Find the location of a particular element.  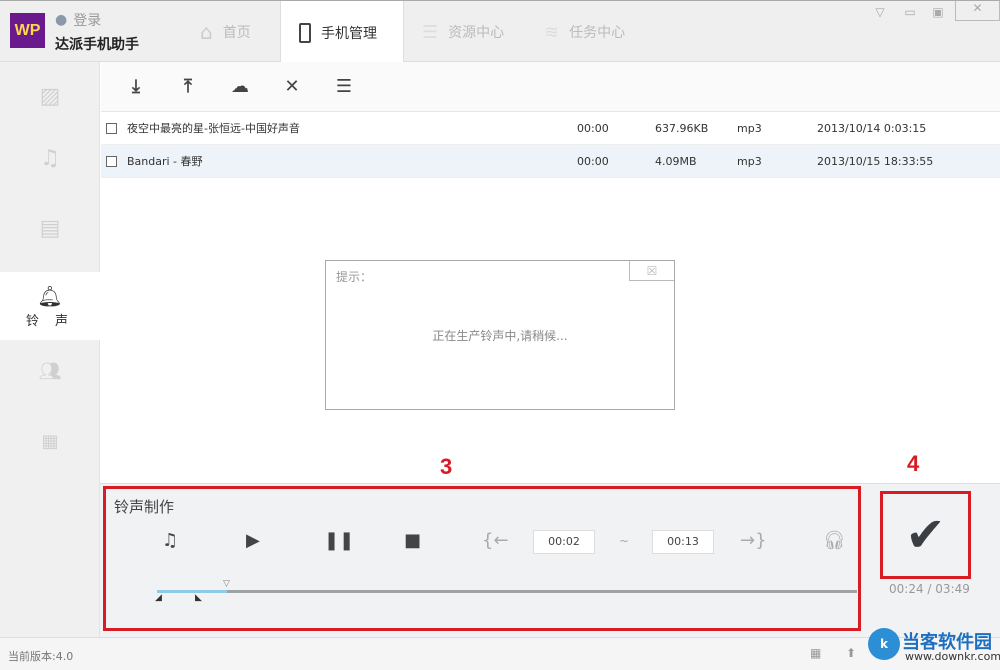

sidebar-item-ringtone: 🔔︎ 铃 声 is located at coordinates (50, 306).